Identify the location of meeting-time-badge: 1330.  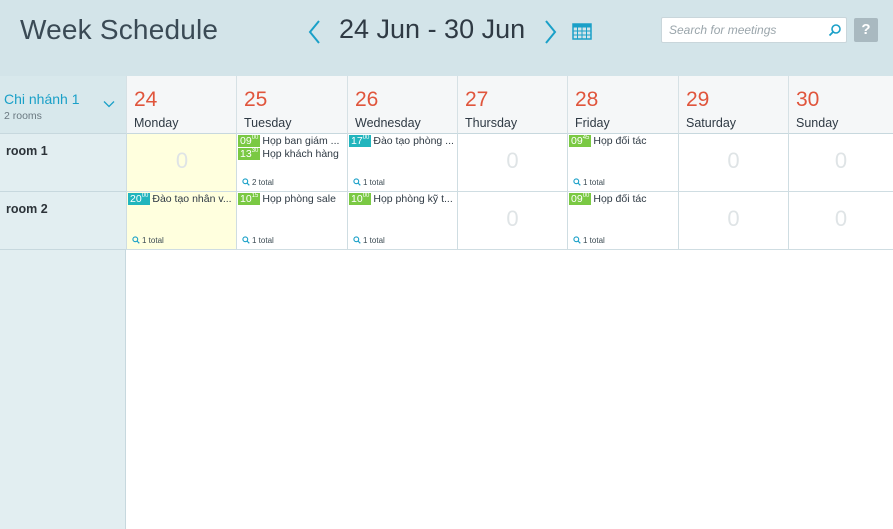
(249, 154).